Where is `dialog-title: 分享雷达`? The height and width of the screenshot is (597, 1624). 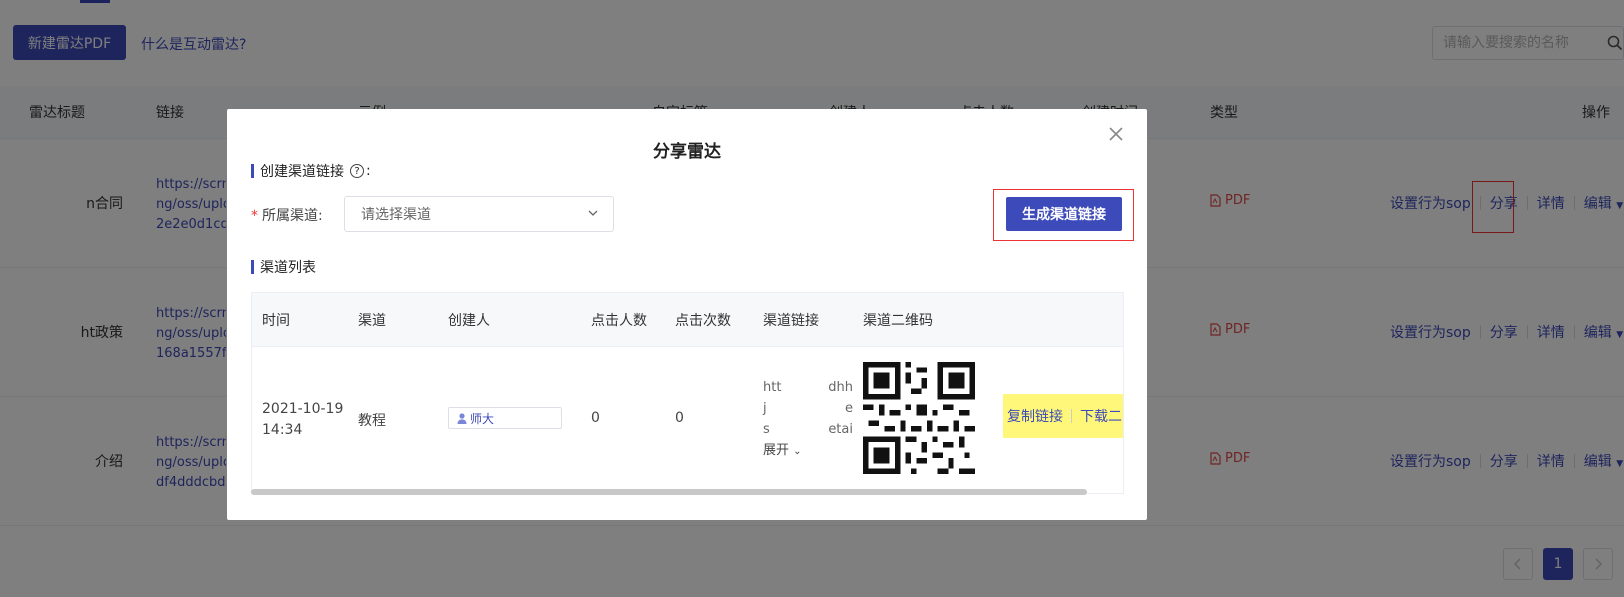
dialog-title: 分享雷达 is located at coordinates (687, 152).